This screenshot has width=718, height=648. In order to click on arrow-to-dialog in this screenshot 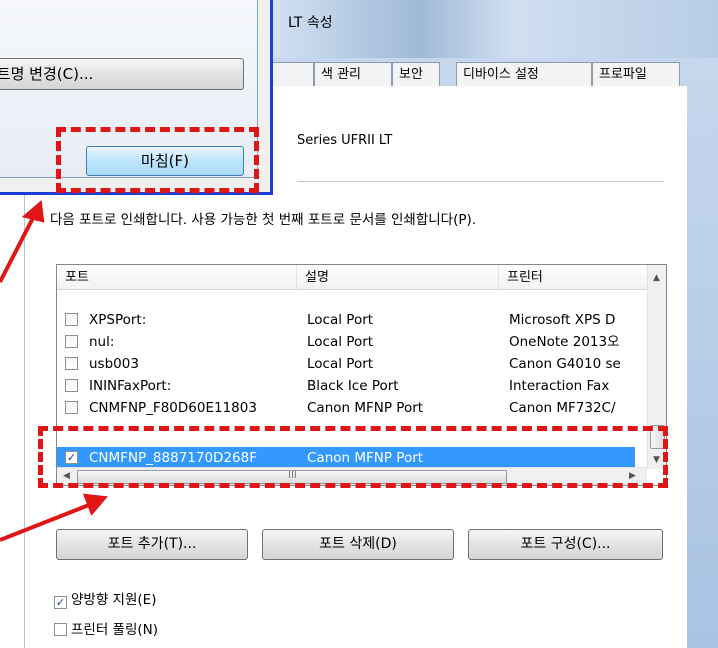, I will do `click(19, 247)`.